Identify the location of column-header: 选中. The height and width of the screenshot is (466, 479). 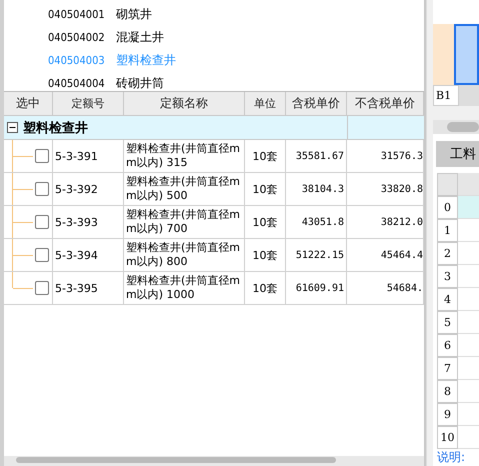
(28, 103).